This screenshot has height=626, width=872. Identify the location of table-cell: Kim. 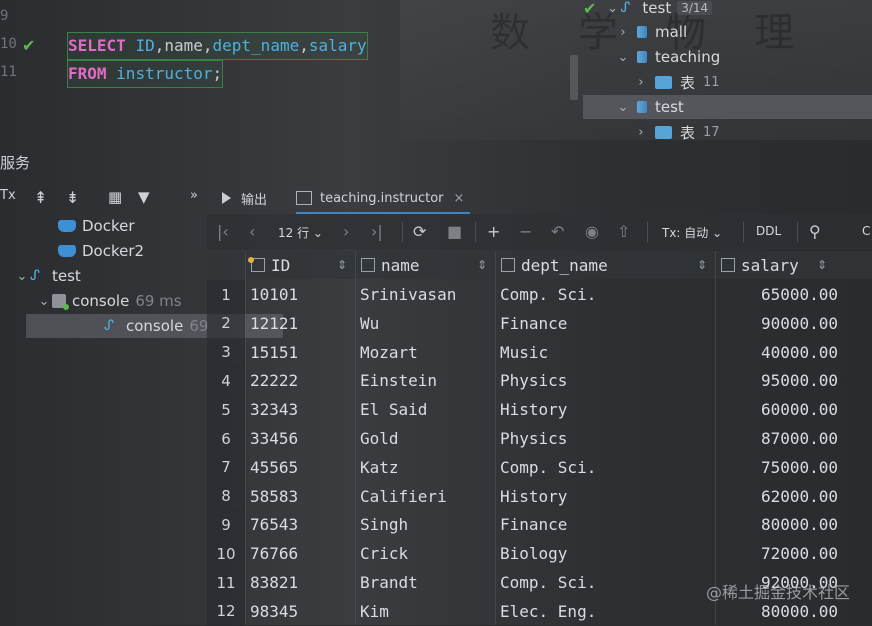
(426, 611).